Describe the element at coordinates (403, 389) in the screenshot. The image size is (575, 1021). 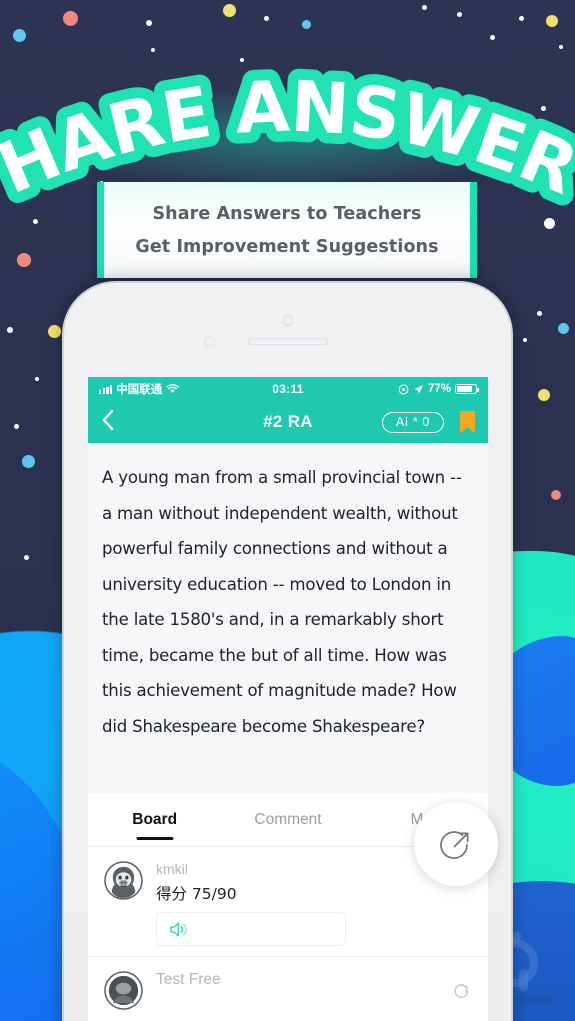
I see `alarm-circle-icon` at that location.